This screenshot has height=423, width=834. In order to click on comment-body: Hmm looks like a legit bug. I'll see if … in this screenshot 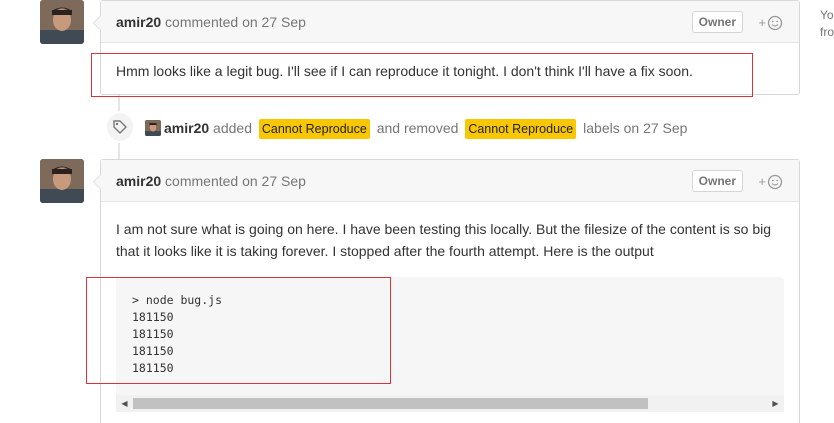, I will do `click(450, 70)`.